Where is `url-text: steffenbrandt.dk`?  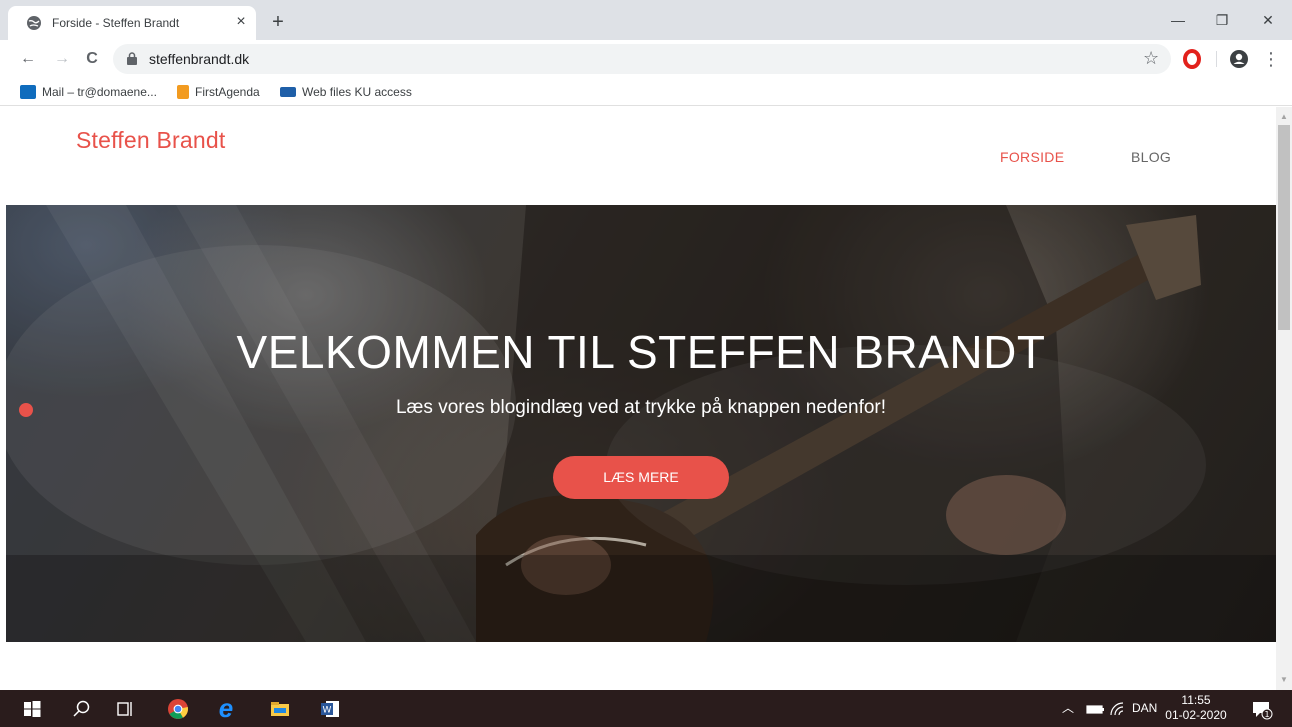
url-text: steffenbrandt.dk is located at coordinates (199, 59).